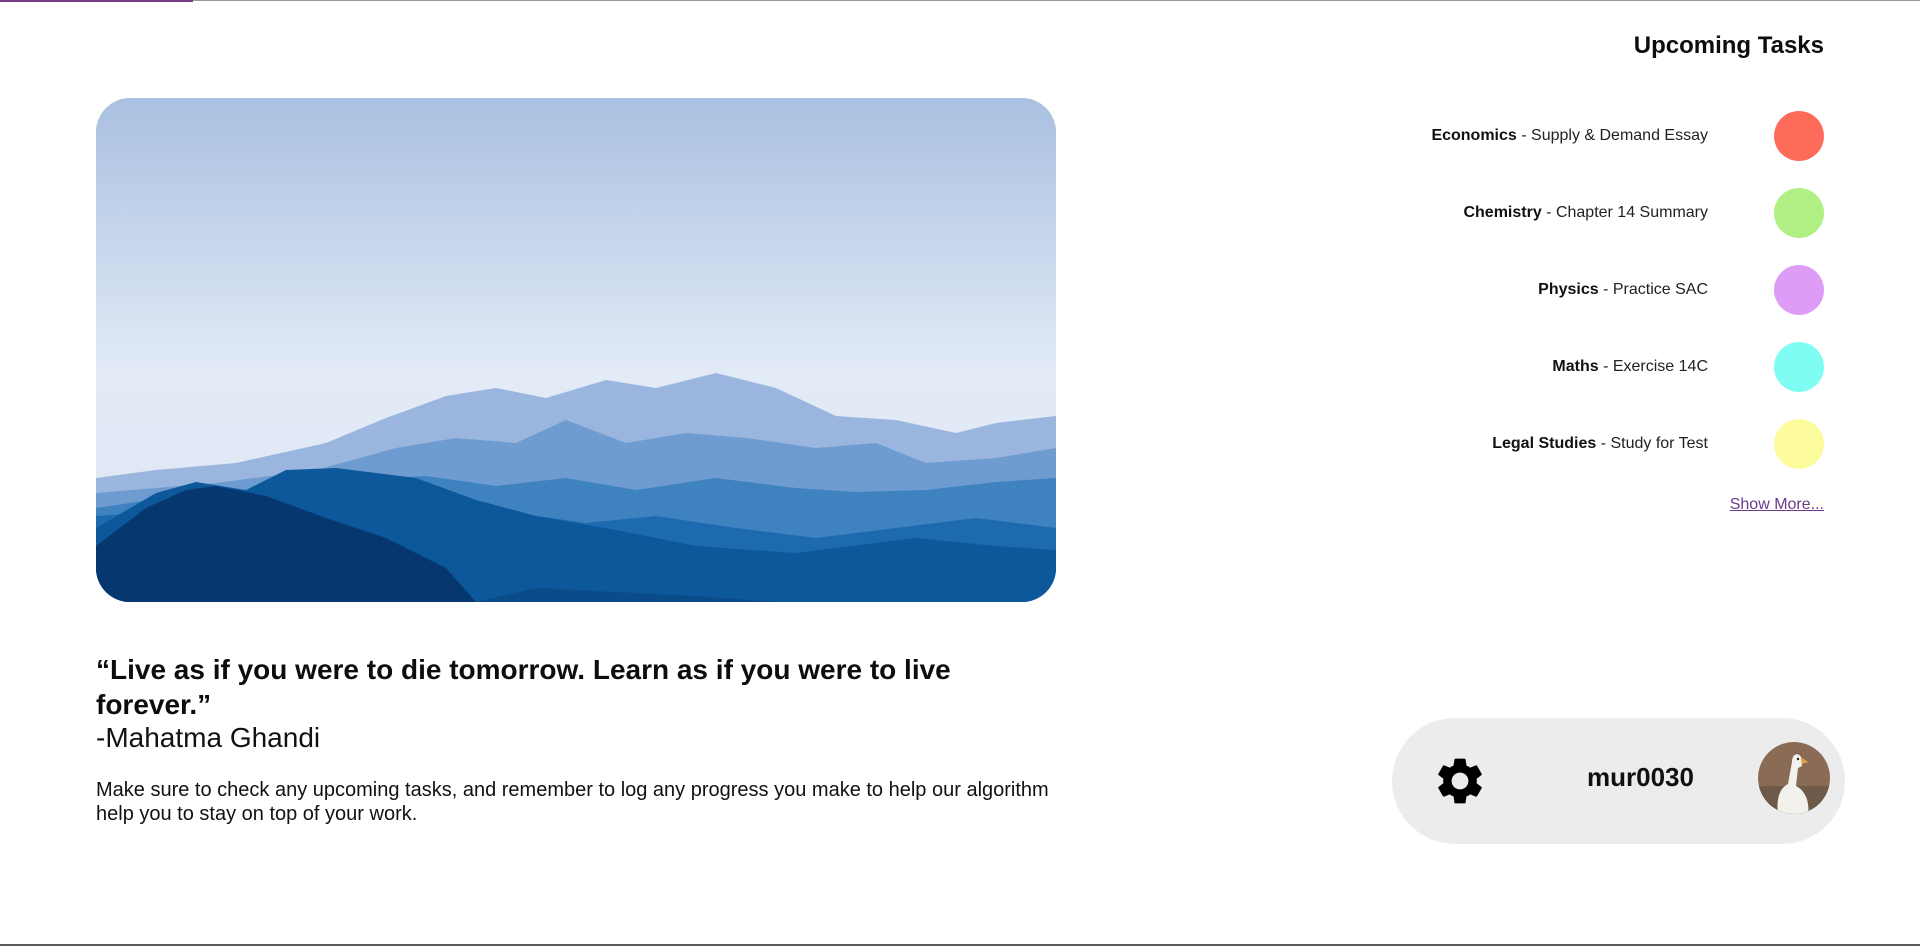 Image resolution: width=1920 pixels, height=946 pixels. What do you see at coordinates (960, 0) in the screenshot?
I see `top-border` at bounding box center [960, 0].